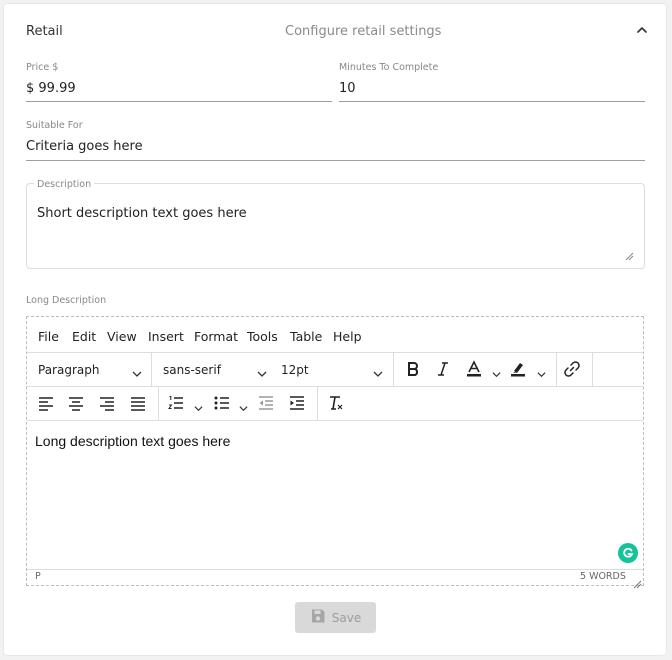  What do you see at coordinates (142, 213) in the screenshot?
I see `description-value: Short description text goes here` at bounding box center [142, 213].